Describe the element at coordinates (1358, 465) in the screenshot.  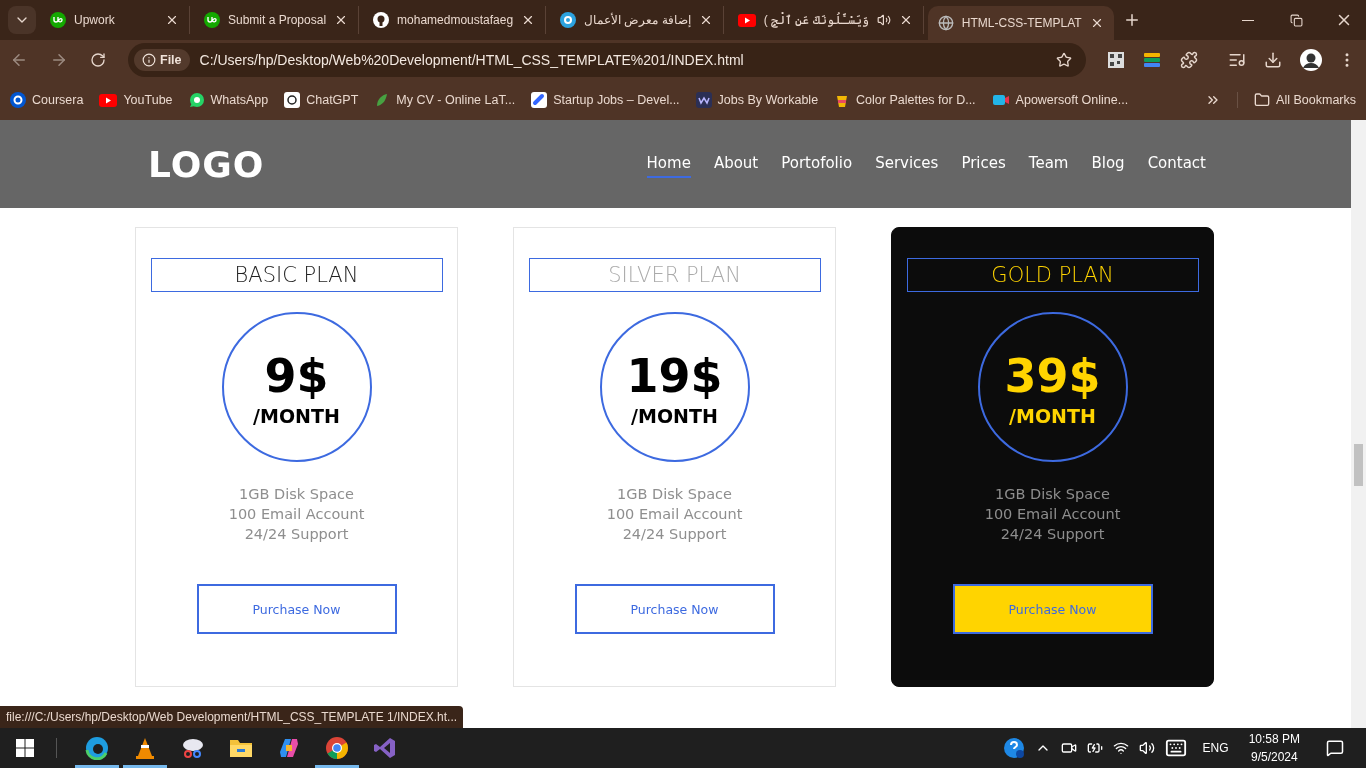
I see `scroll-thumb` at that location.